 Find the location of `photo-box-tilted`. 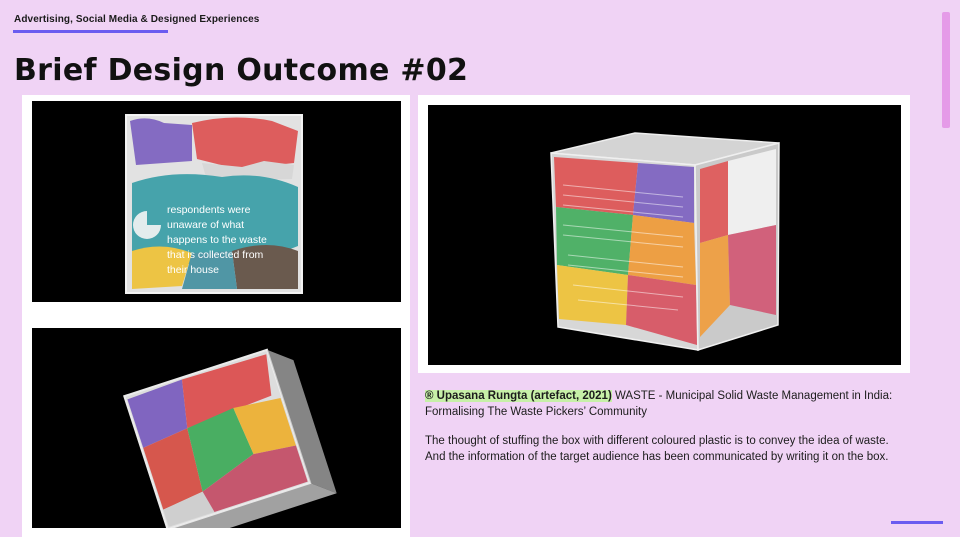

photo-box-tilted is located at coordinates (216, 428).